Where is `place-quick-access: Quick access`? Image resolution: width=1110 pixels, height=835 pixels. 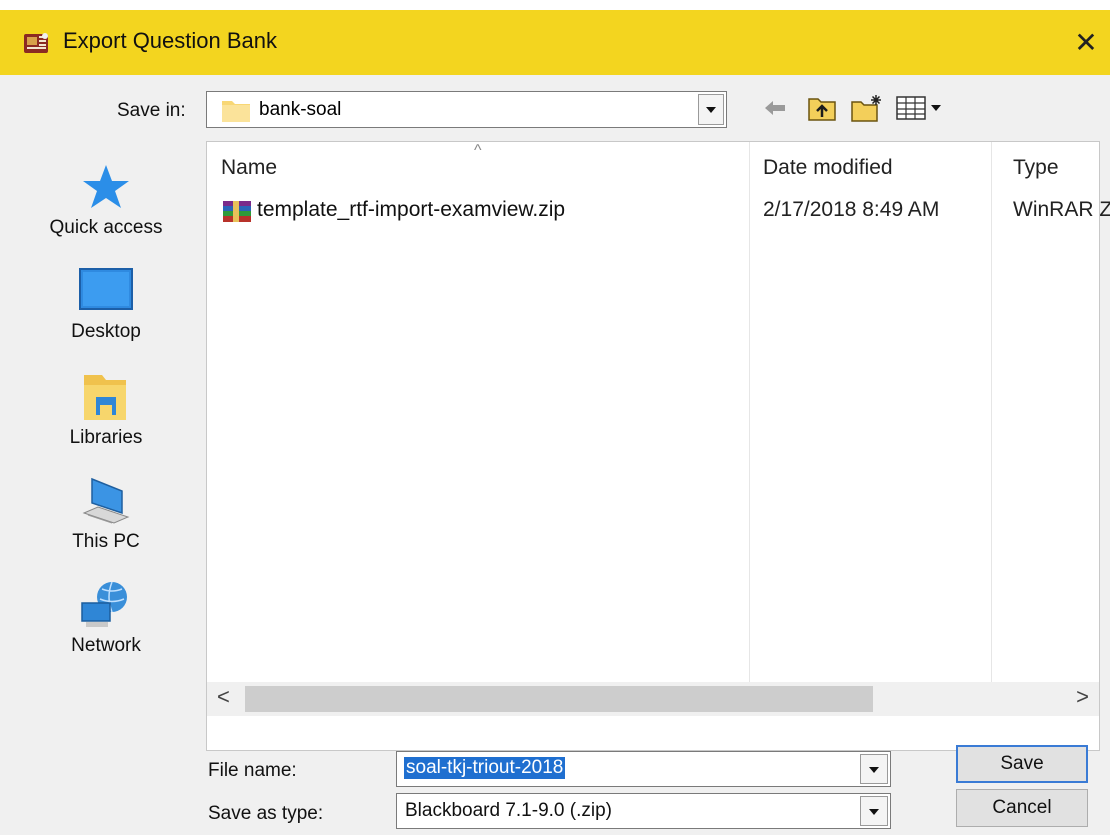
place-quick-access: Quick access is located at coordinates (111, 203).